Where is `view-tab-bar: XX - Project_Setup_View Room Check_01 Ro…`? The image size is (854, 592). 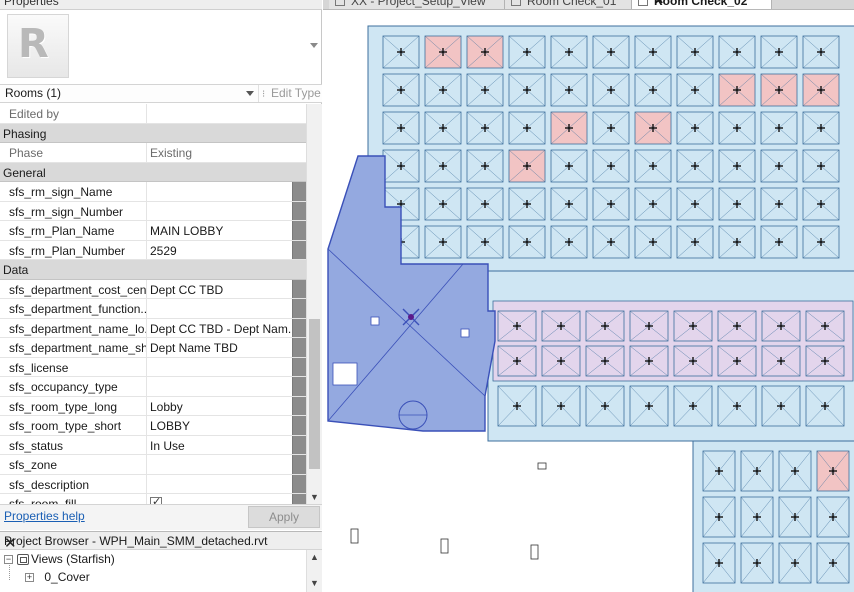 view-tab-bar: XX - Project_Setup_View Room Check_01 Ro… is located at coordinates (588, 5).